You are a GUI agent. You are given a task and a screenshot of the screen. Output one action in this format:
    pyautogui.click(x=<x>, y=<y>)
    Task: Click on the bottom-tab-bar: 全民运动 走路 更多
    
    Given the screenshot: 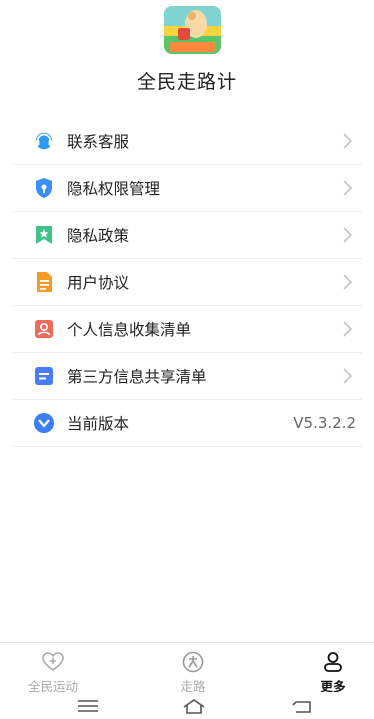 What is the action you would take?
    pyautogui.click(x=187, y=668)
    